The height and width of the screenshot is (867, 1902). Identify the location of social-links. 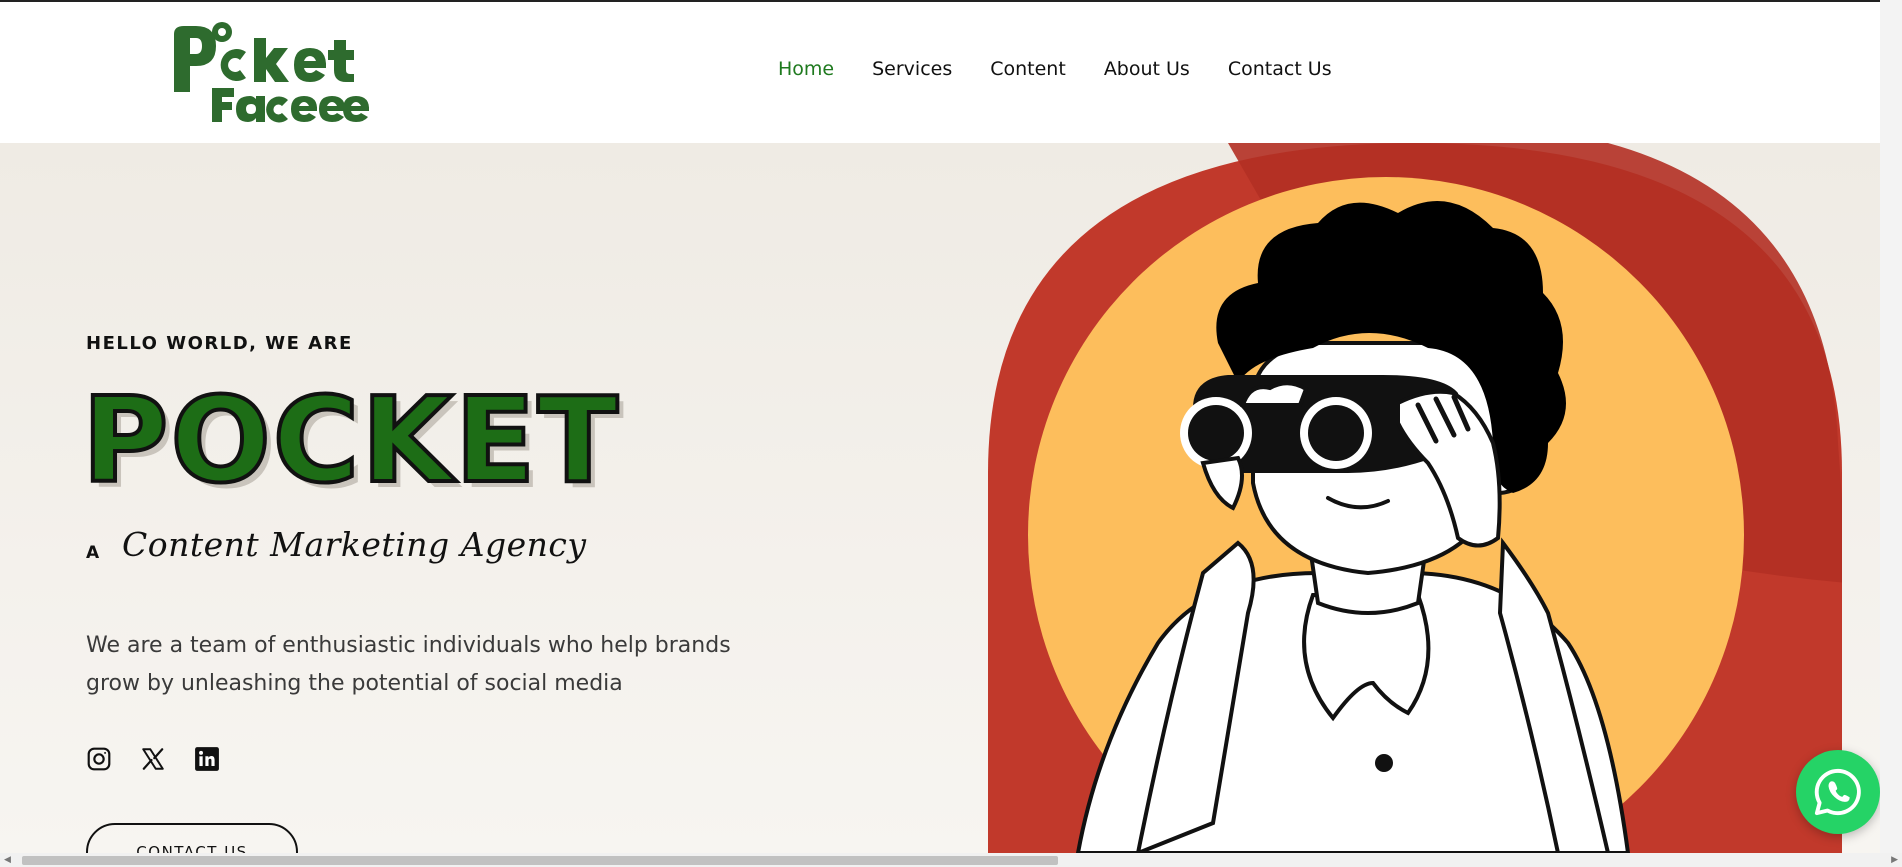
(153, 759).